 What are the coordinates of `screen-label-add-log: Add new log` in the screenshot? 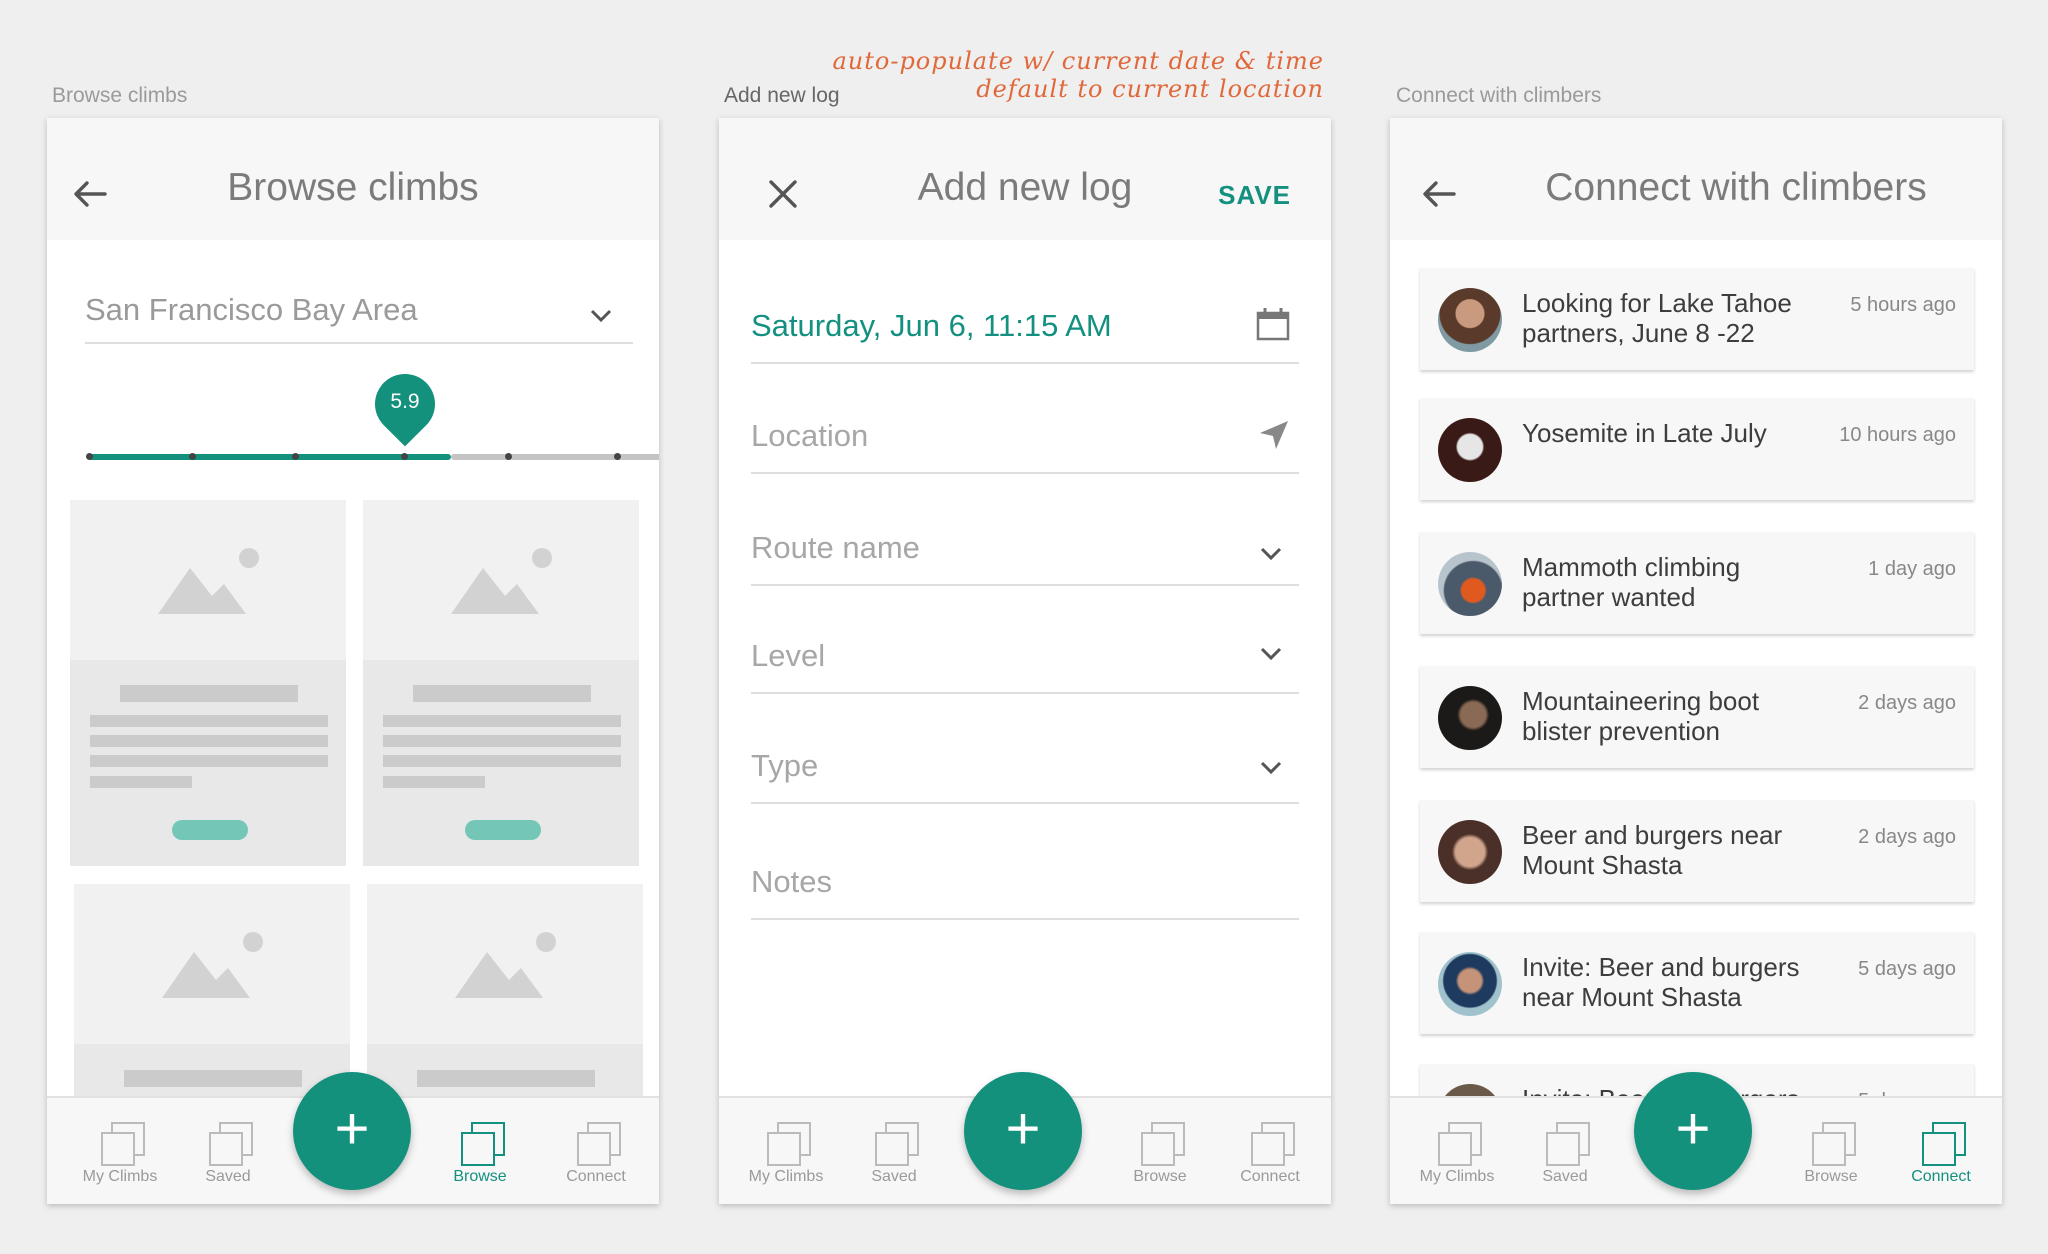 It's located at (782, 95).